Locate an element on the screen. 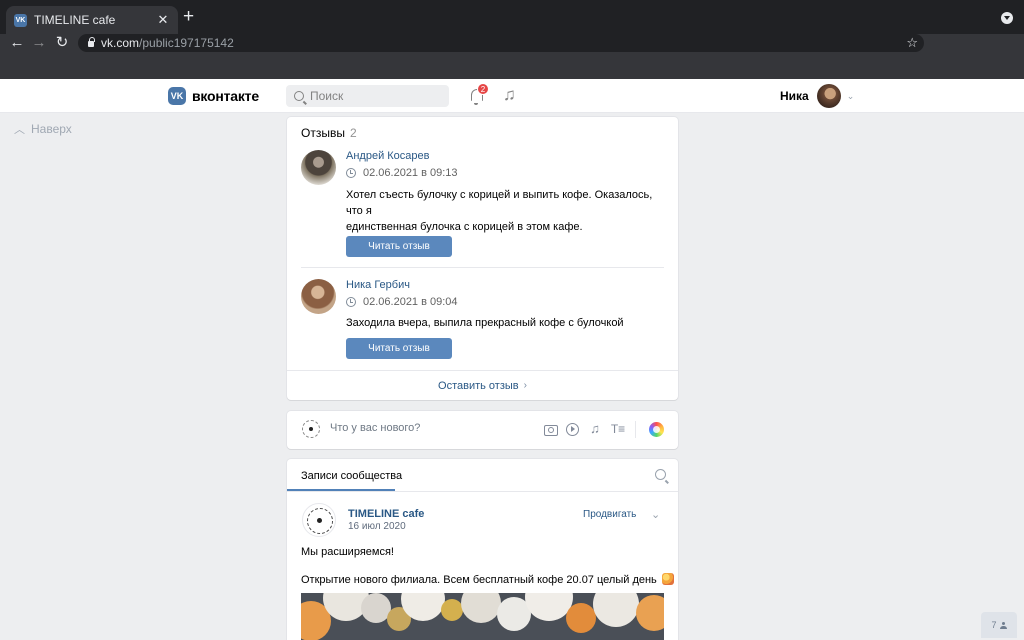 The image size is (1024, 640). vk-logo: VK вконтакте is located at coordinates (213, 96).